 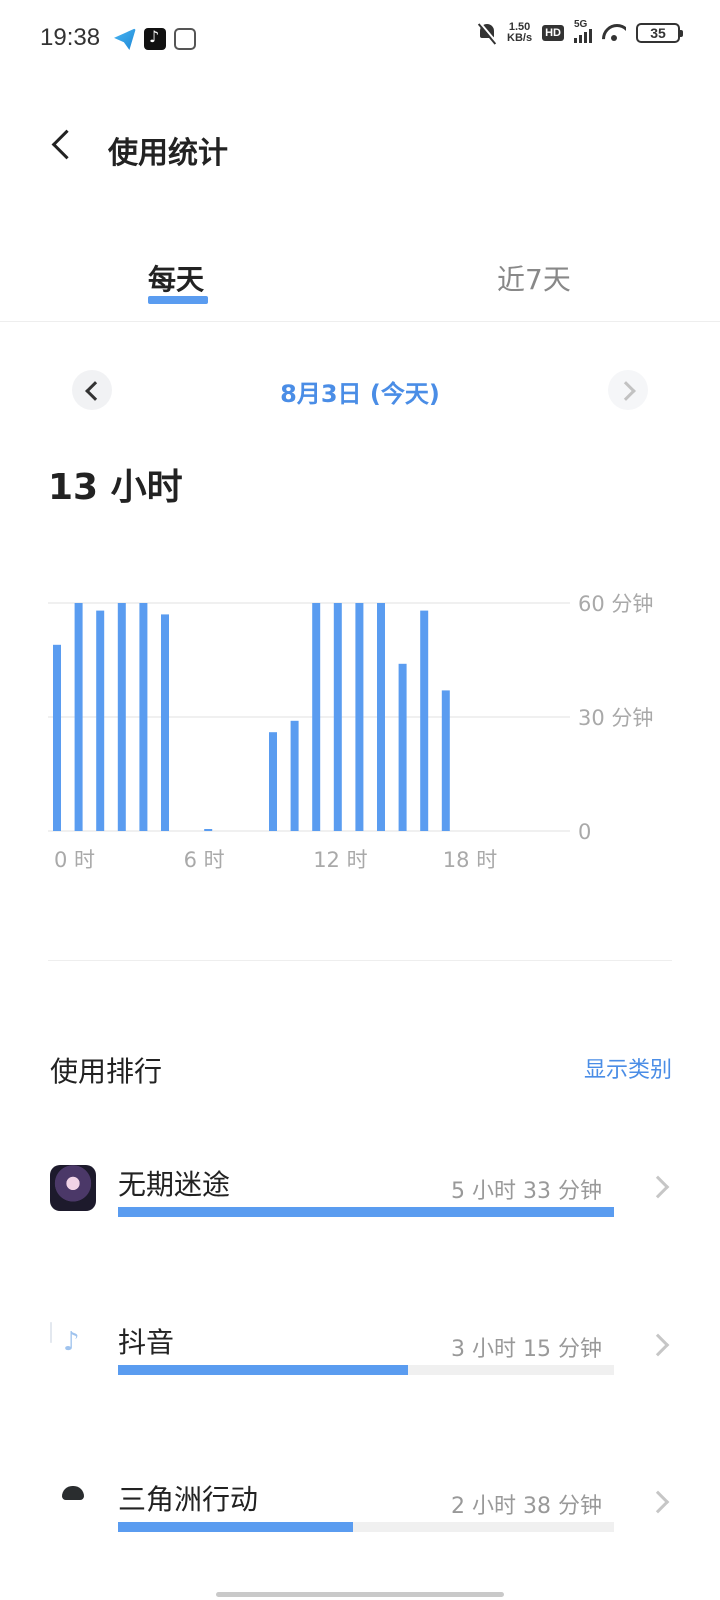 I want to click on battery-icon: 35, so click(x=659, y=33).